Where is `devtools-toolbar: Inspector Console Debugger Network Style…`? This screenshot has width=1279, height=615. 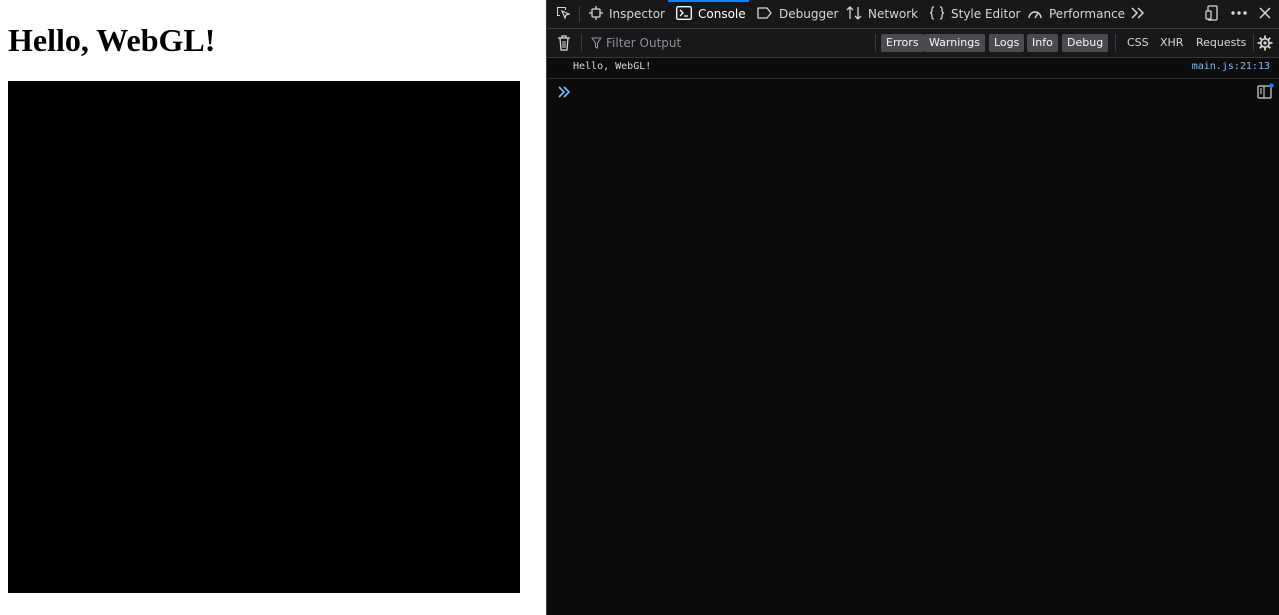 devtools-toolbar: Inspector Console Debugger Network Style… is located at coordinates (913, 14).